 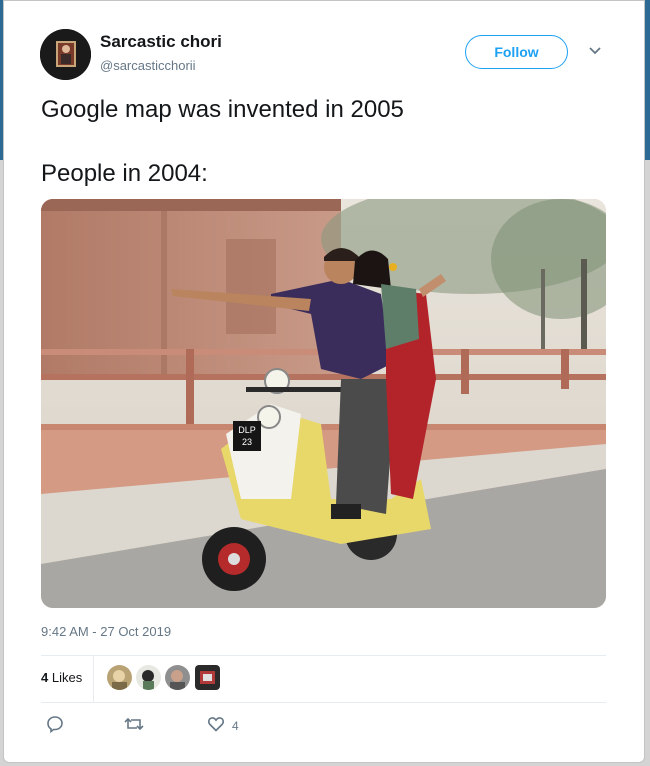 I want to click on liker-avatar-1-image, so click(x=119, y=677).